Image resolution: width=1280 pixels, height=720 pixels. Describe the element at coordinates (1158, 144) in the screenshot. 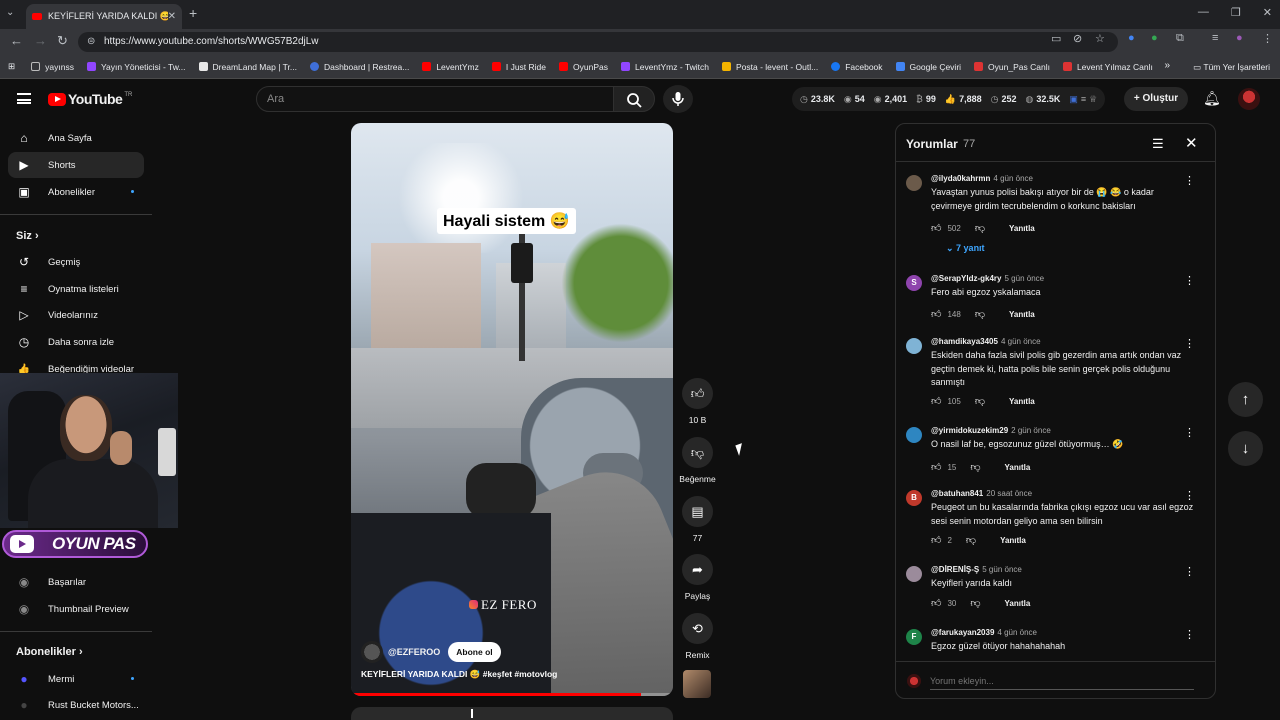

I see `sort-icon: ☰` at that location.